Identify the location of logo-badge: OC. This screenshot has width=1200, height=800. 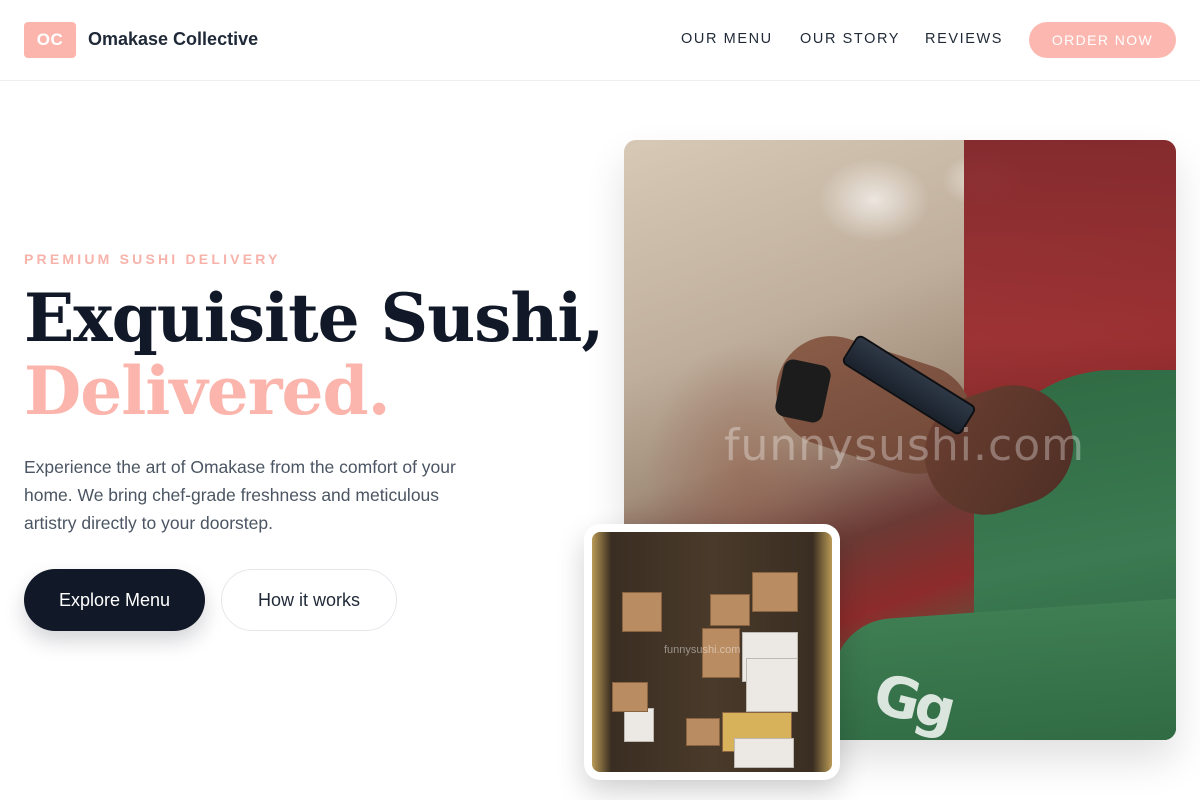
(50, 40).